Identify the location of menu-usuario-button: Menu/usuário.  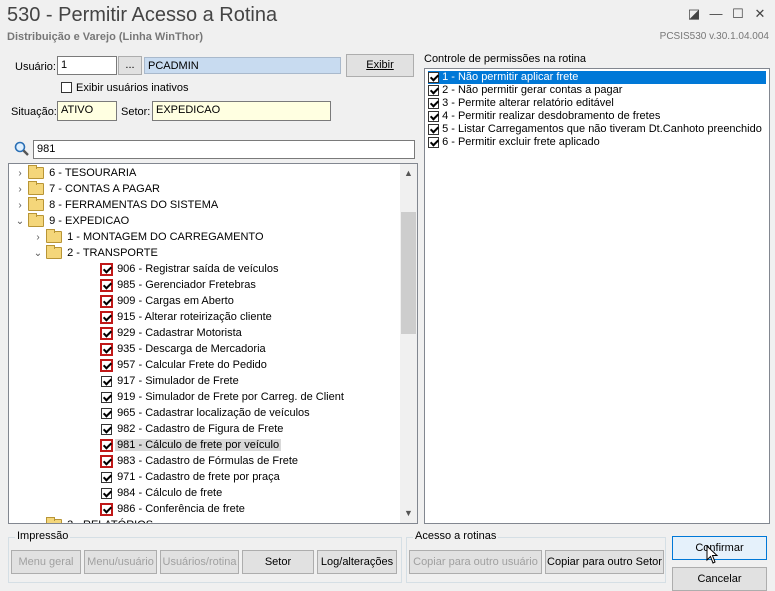
(120, 562).